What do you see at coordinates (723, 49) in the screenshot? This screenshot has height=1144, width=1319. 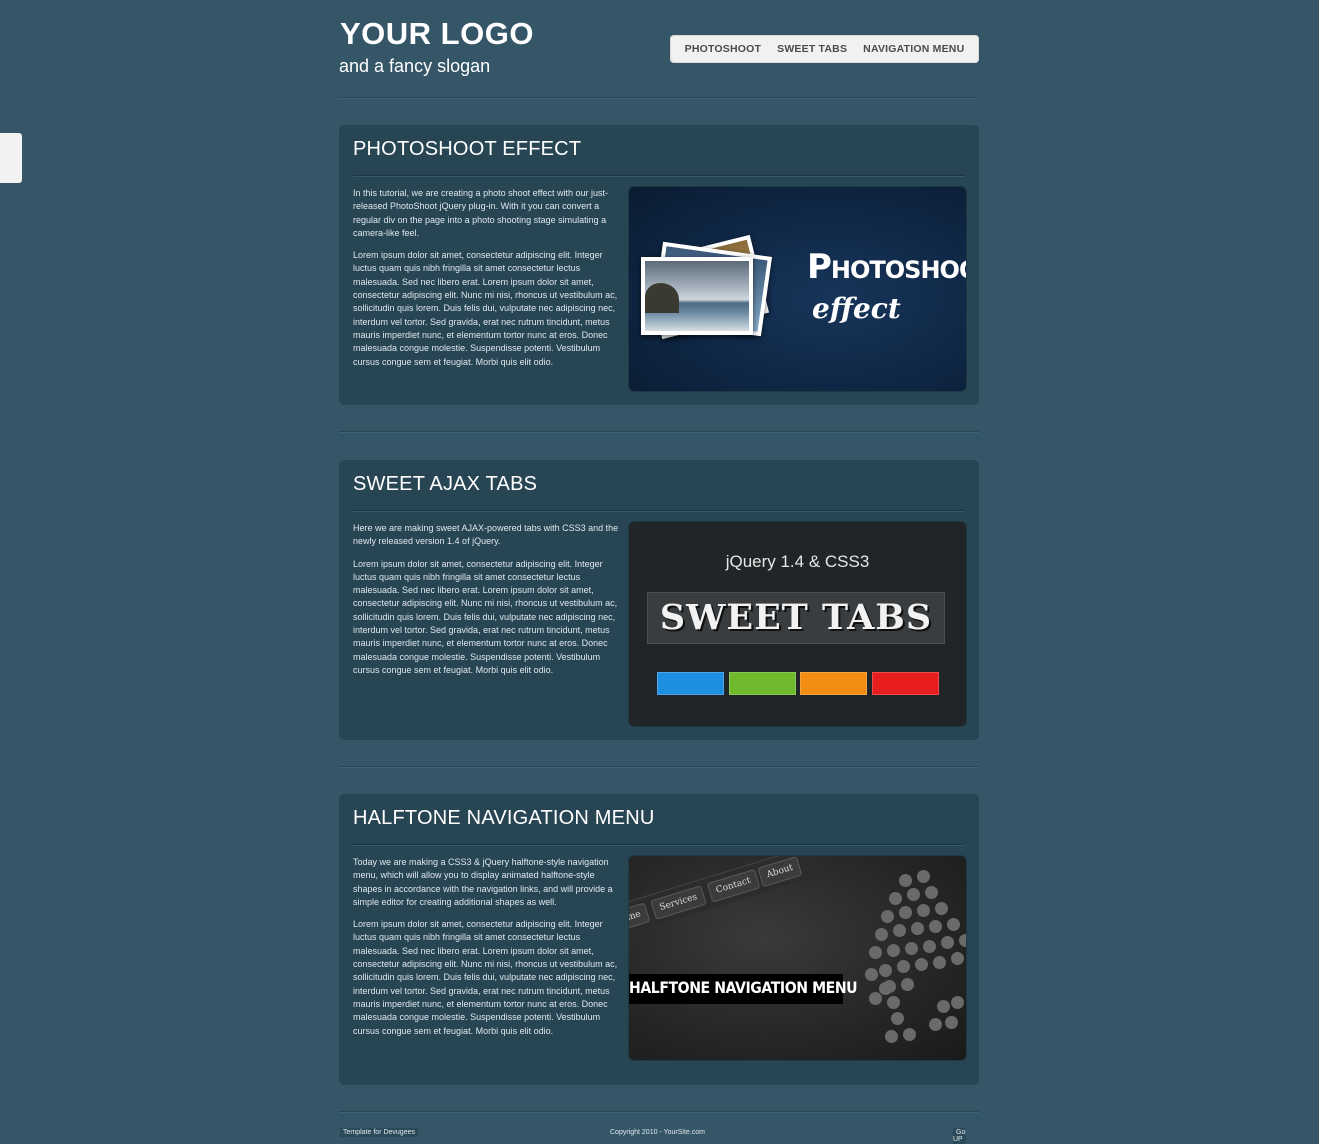 I see `nav-item-photoshoot: PHOTOSHOOT` at bounding box center [723, 49].